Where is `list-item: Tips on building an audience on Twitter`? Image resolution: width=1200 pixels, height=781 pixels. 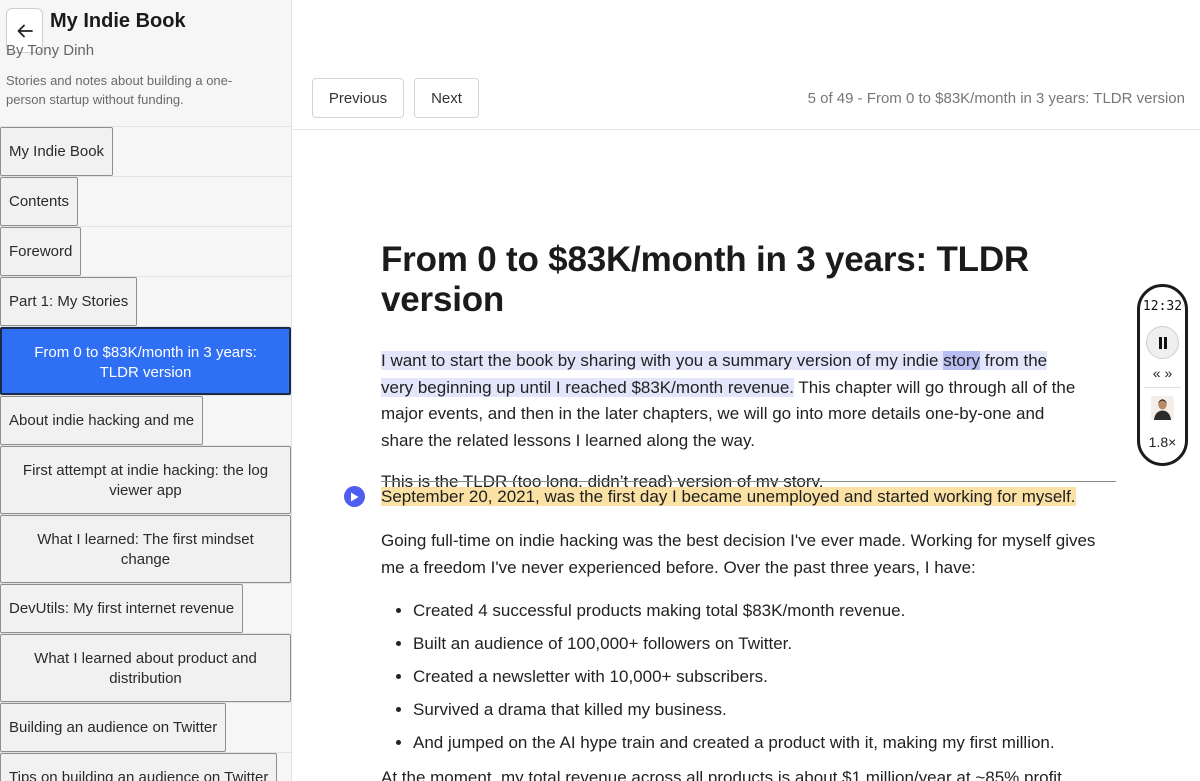
list-item: Tips on building an audience on Twitter is located at coordinates (145, 767).